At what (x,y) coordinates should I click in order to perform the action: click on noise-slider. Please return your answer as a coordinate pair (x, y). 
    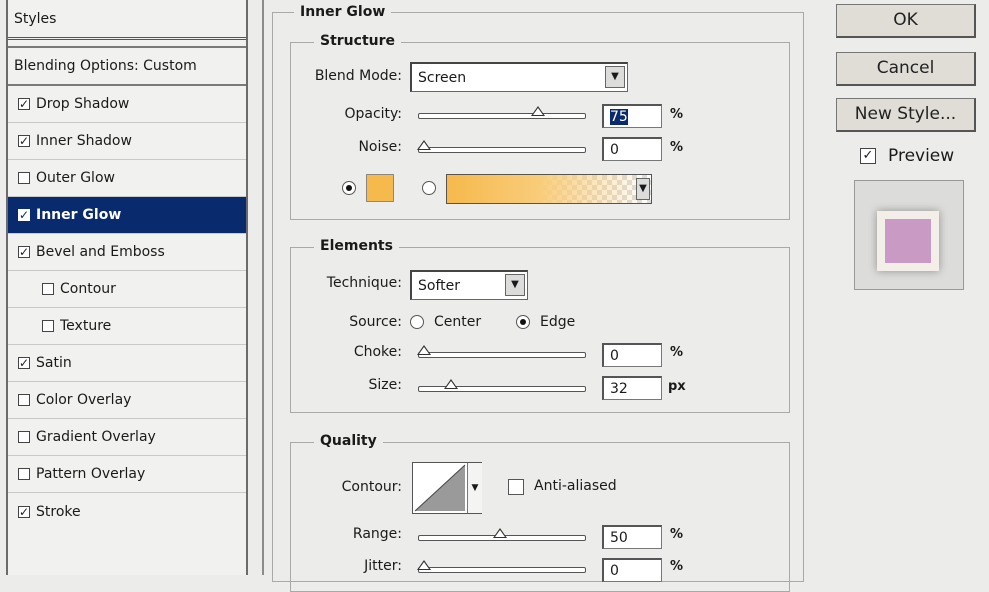
    Looking at the image, I should click on (501, 146).